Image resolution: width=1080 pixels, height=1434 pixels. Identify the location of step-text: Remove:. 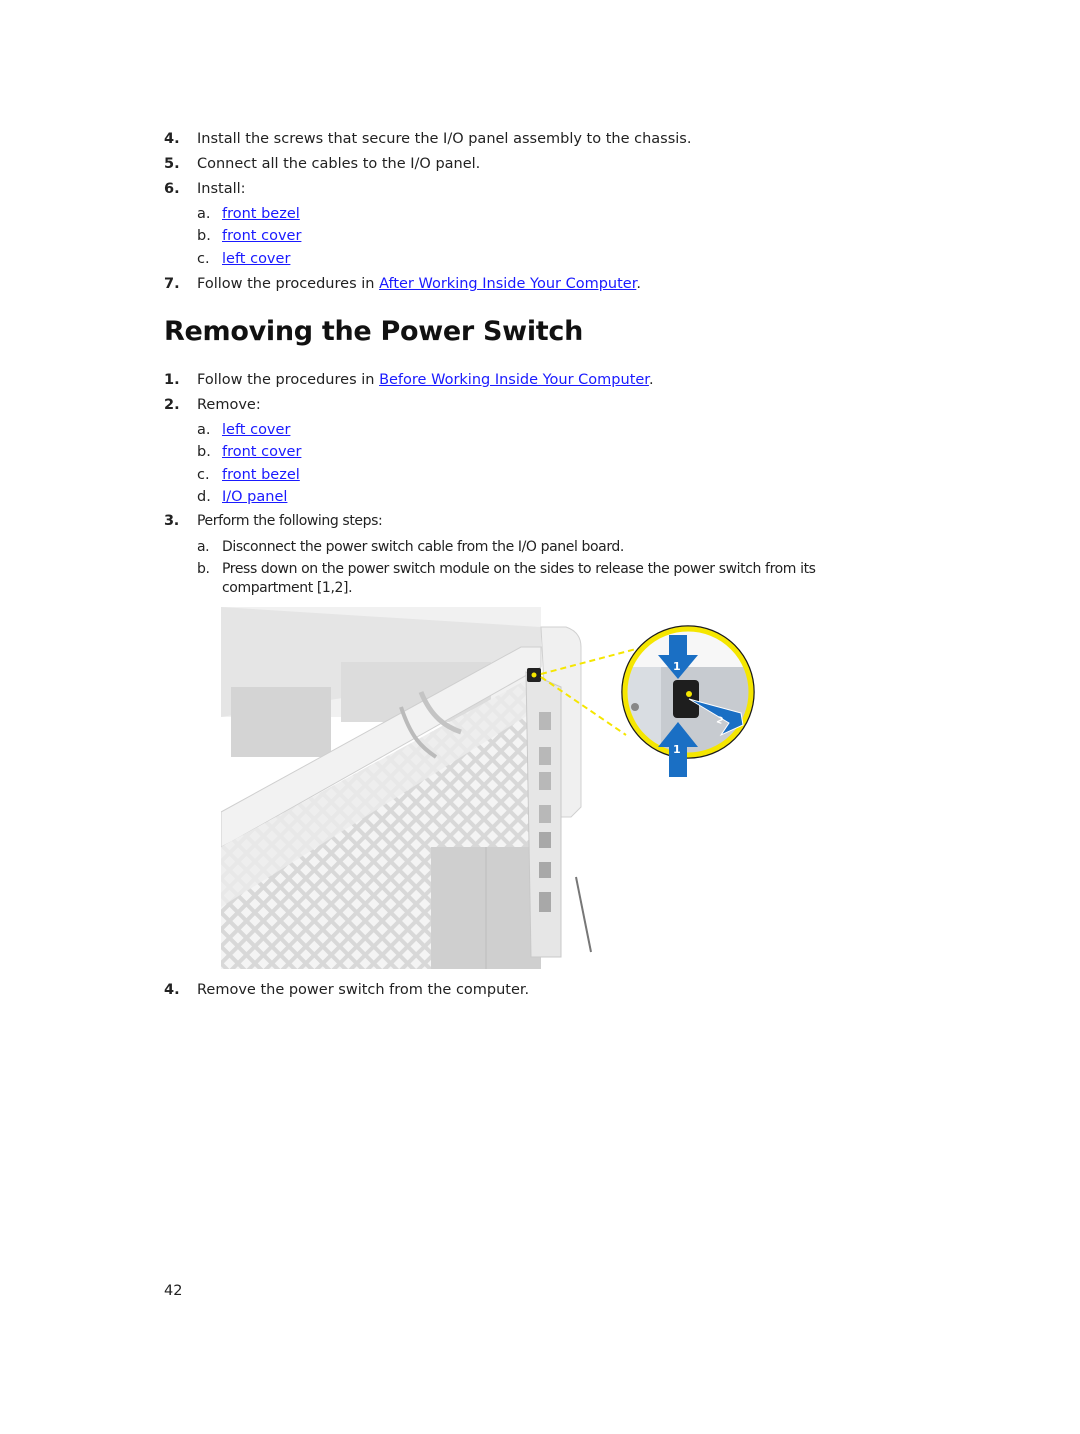
(229, 405).